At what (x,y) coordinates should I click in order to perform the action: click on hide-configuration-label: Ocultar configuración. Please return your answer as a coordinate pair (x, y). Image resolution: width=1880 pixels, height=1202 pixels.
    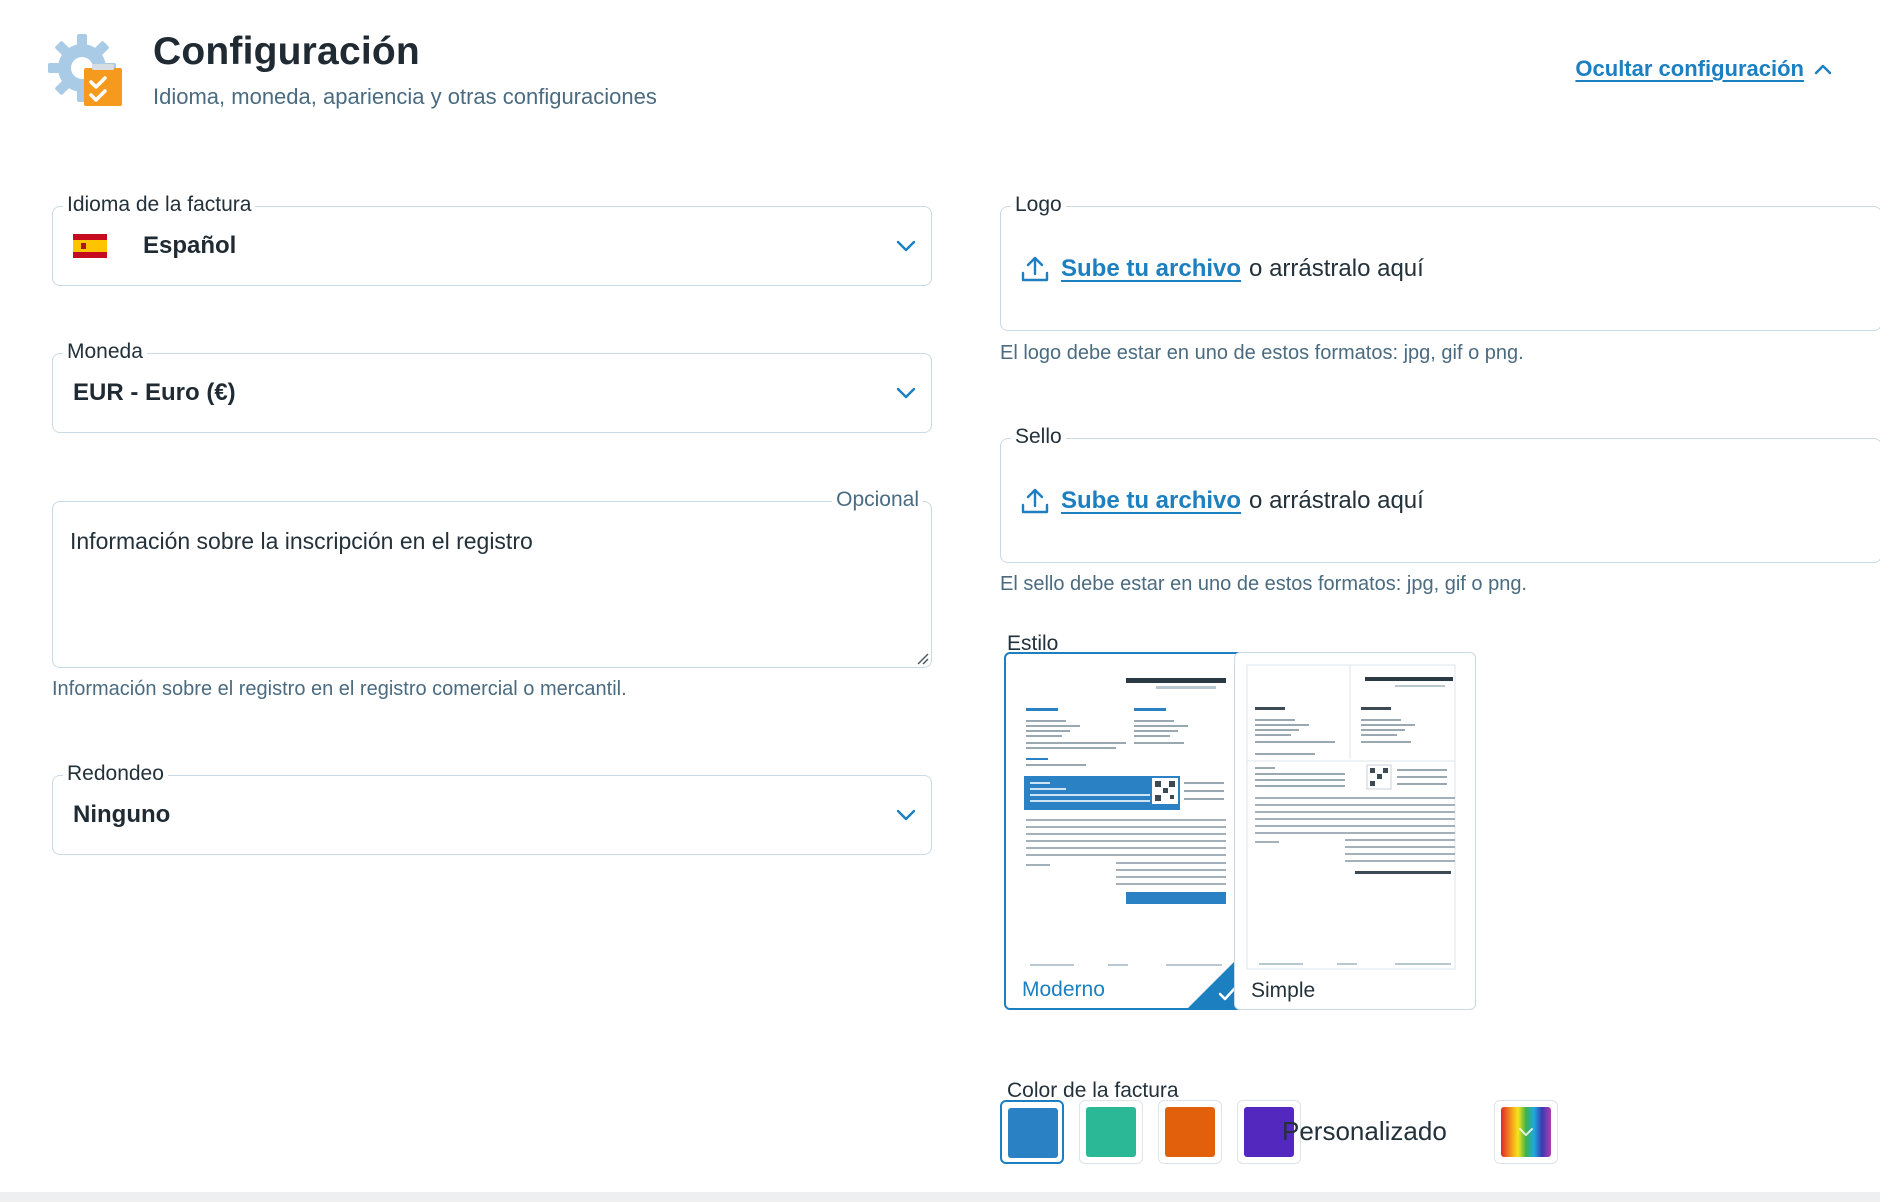
    Looking at the image, I should click on (1689, 68).